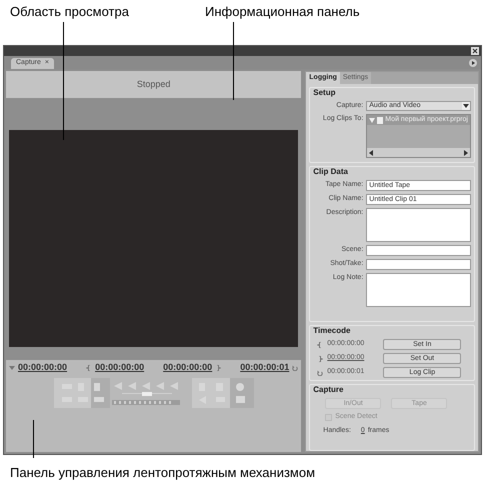  I want to click on close-button, so click(475, 51).